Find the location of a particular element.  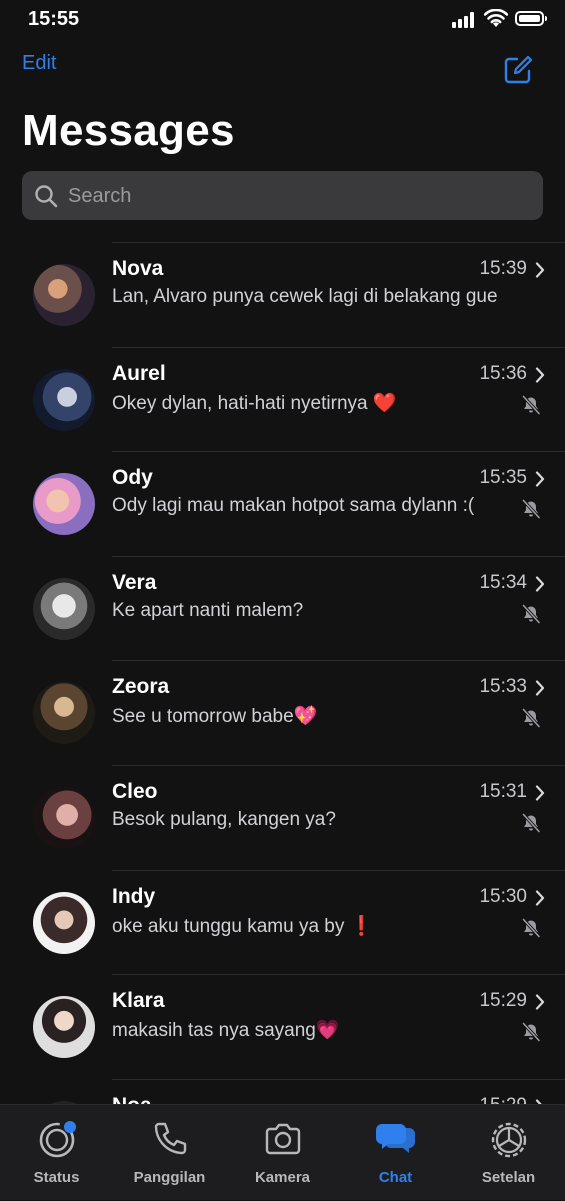

tab-kamera: Kamera is located at coordinates (282, 1153).